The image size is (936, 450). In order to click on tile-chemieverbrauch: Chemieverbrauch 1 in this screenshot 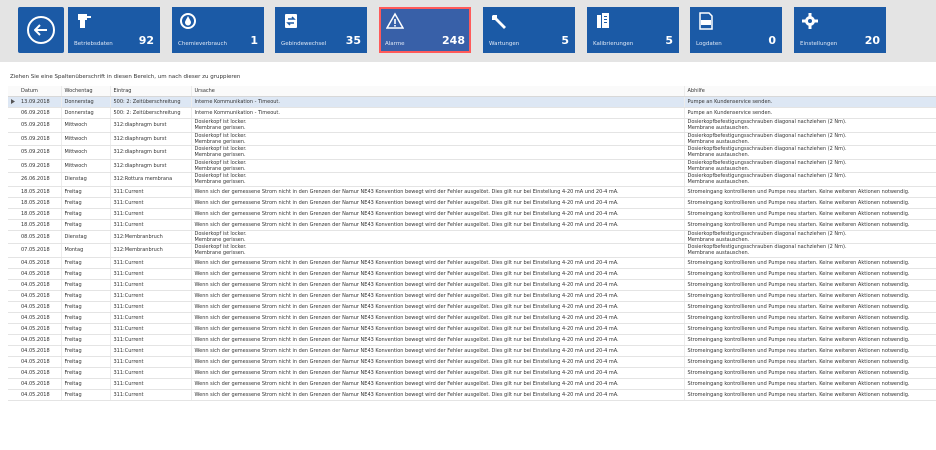, I will do `click(218, 30)`.